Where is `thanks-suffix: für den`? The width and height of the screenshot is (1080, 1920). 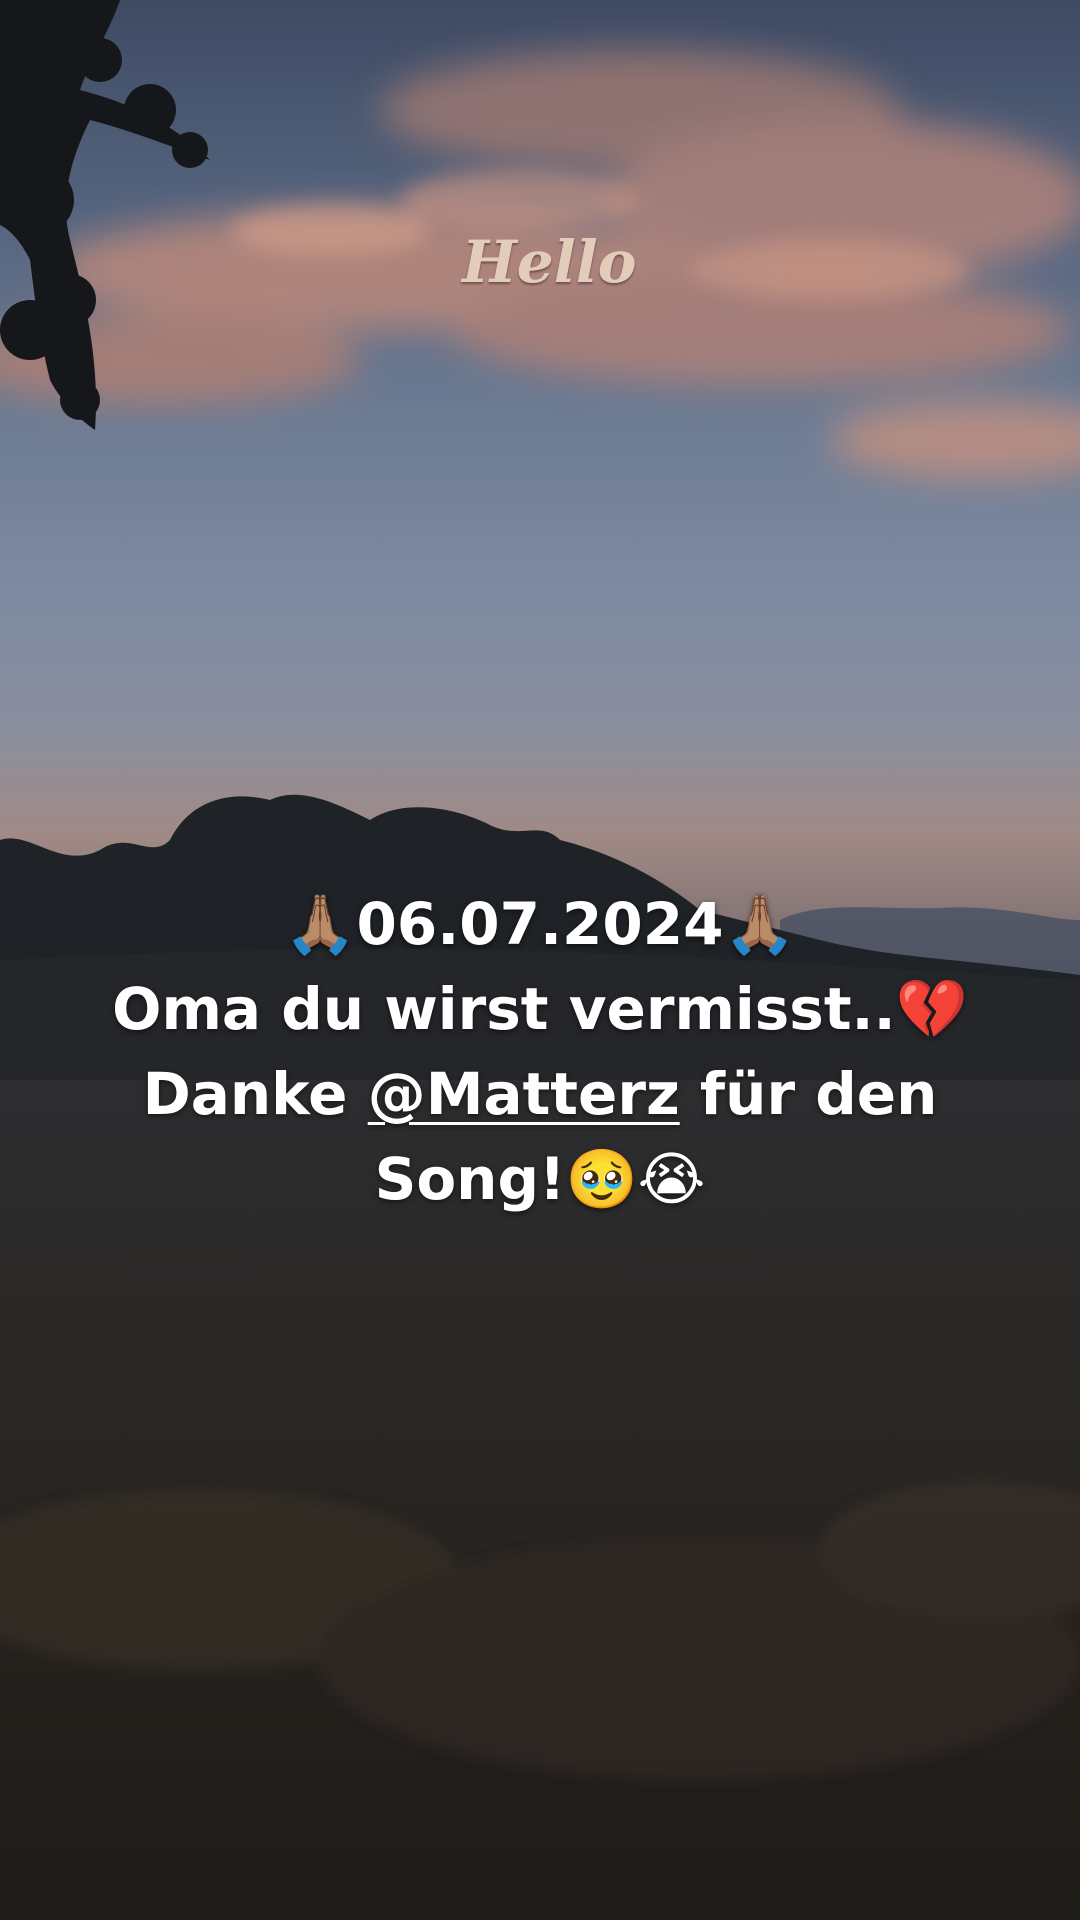
thanks-suffix: für den is located at coordinates (808, 1094).